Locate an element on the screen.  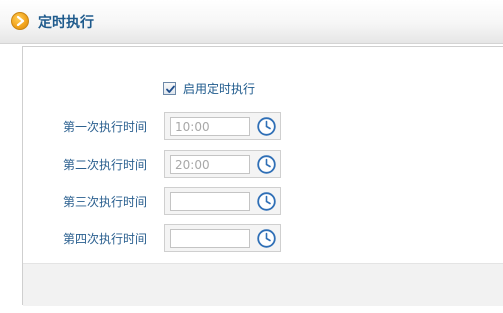
time-row-3: 第三次执行时间 is located at coordinates (168, 202).